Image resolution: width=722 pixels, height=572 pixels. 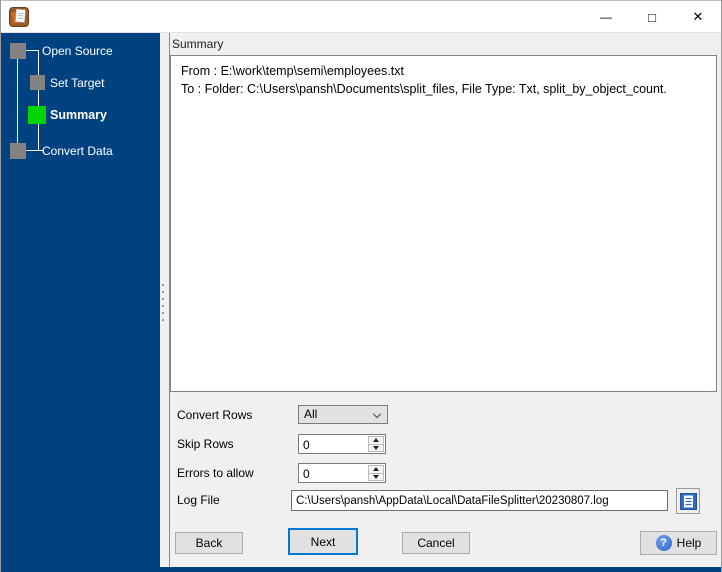 What do you see at coordinates (311, 414) in the screenshot?
I see `convert-rows-value: All` at bounding box center [311, 414].